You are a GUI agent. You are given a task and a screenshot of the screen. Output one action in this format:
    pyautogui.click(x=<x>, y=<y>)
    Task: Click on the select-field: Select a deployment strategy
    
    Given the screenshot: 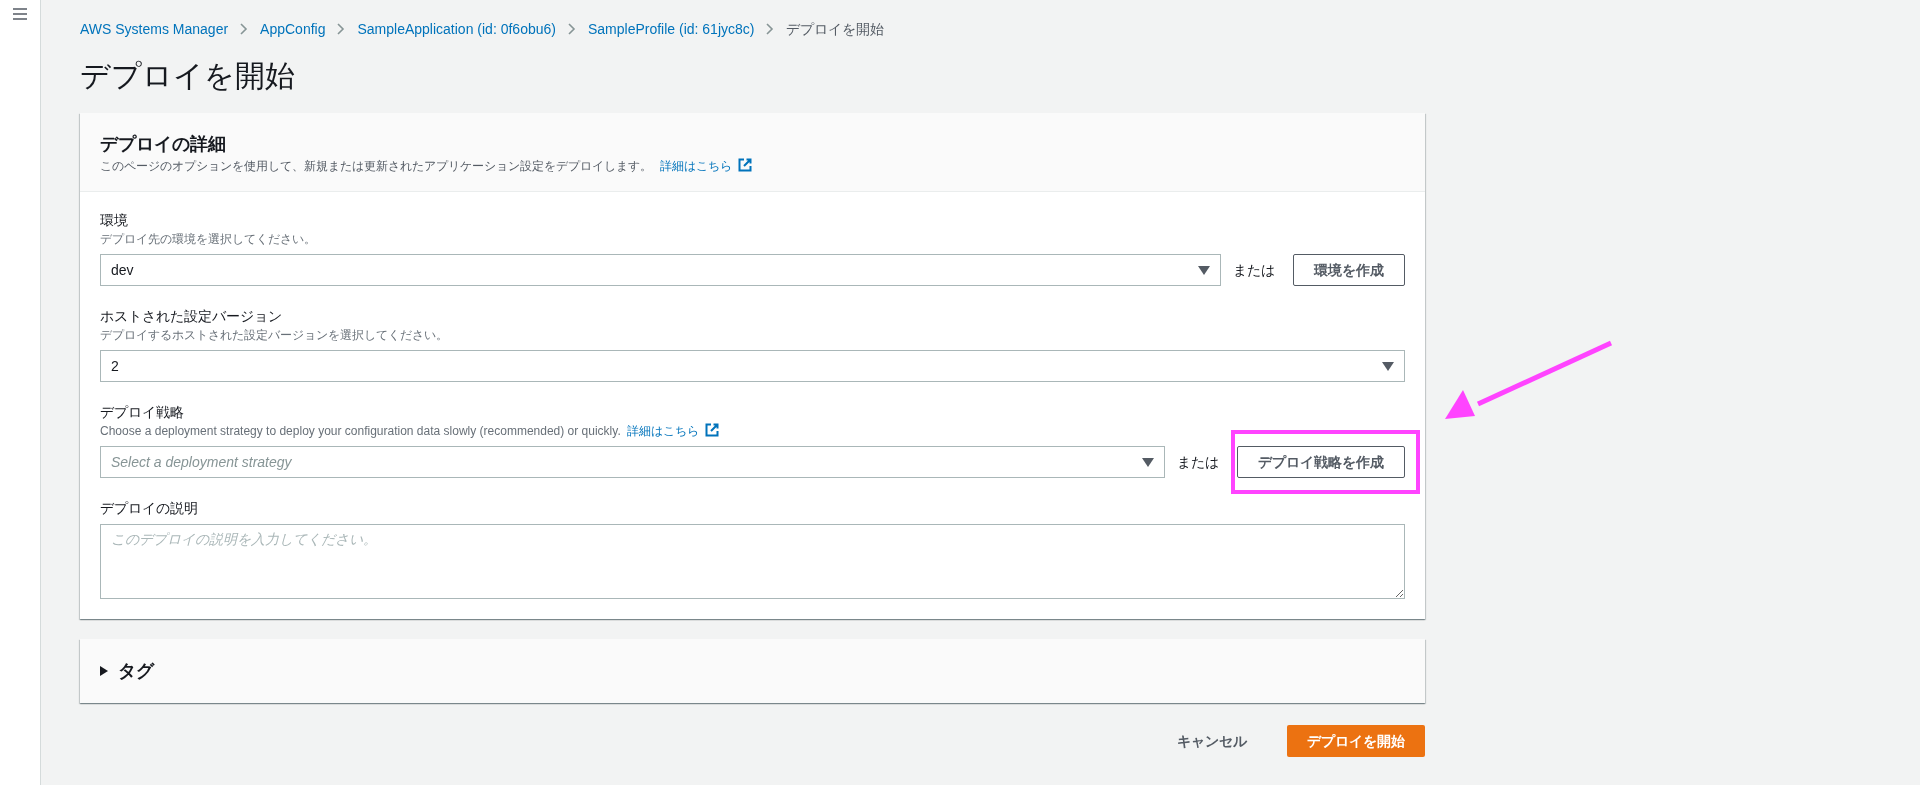 What is the action you would take?
    pyautogui.click(x=632, y=462)
    